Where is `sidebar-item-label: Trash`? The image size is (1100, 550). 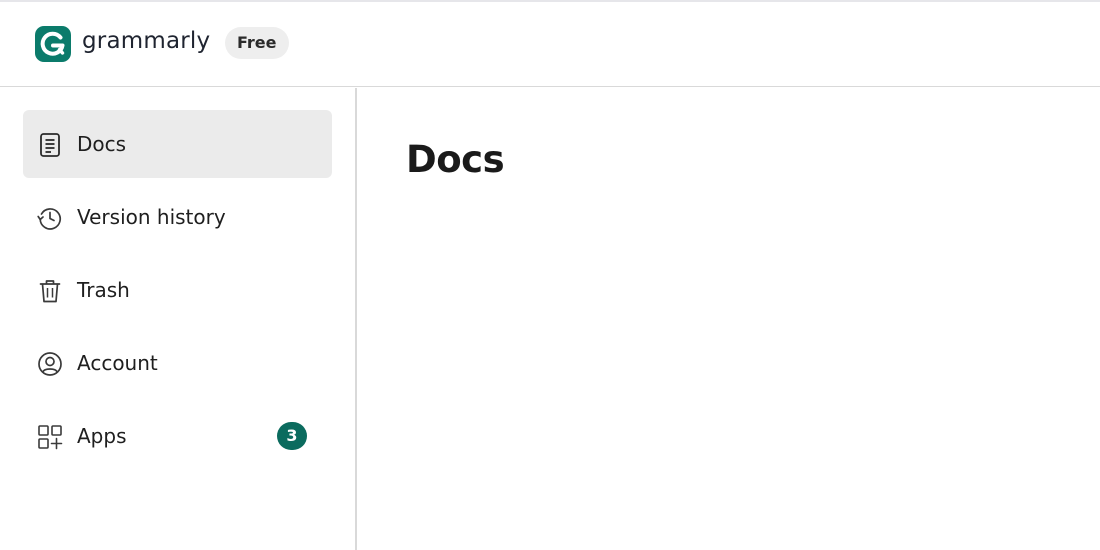
sidebar-item-label: Trash is located at coordinates (103, 290).